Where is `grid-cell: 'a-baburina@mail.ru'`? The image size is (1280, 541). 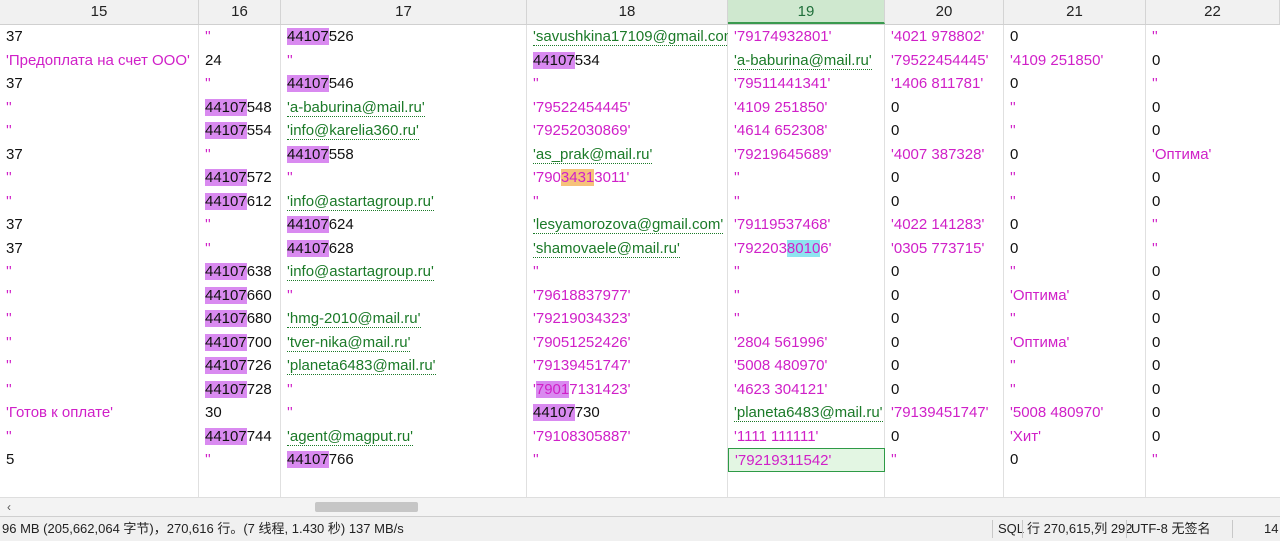
grid-cell: 'a-baburina@mail.ru' is located at coordinates (404, 108).